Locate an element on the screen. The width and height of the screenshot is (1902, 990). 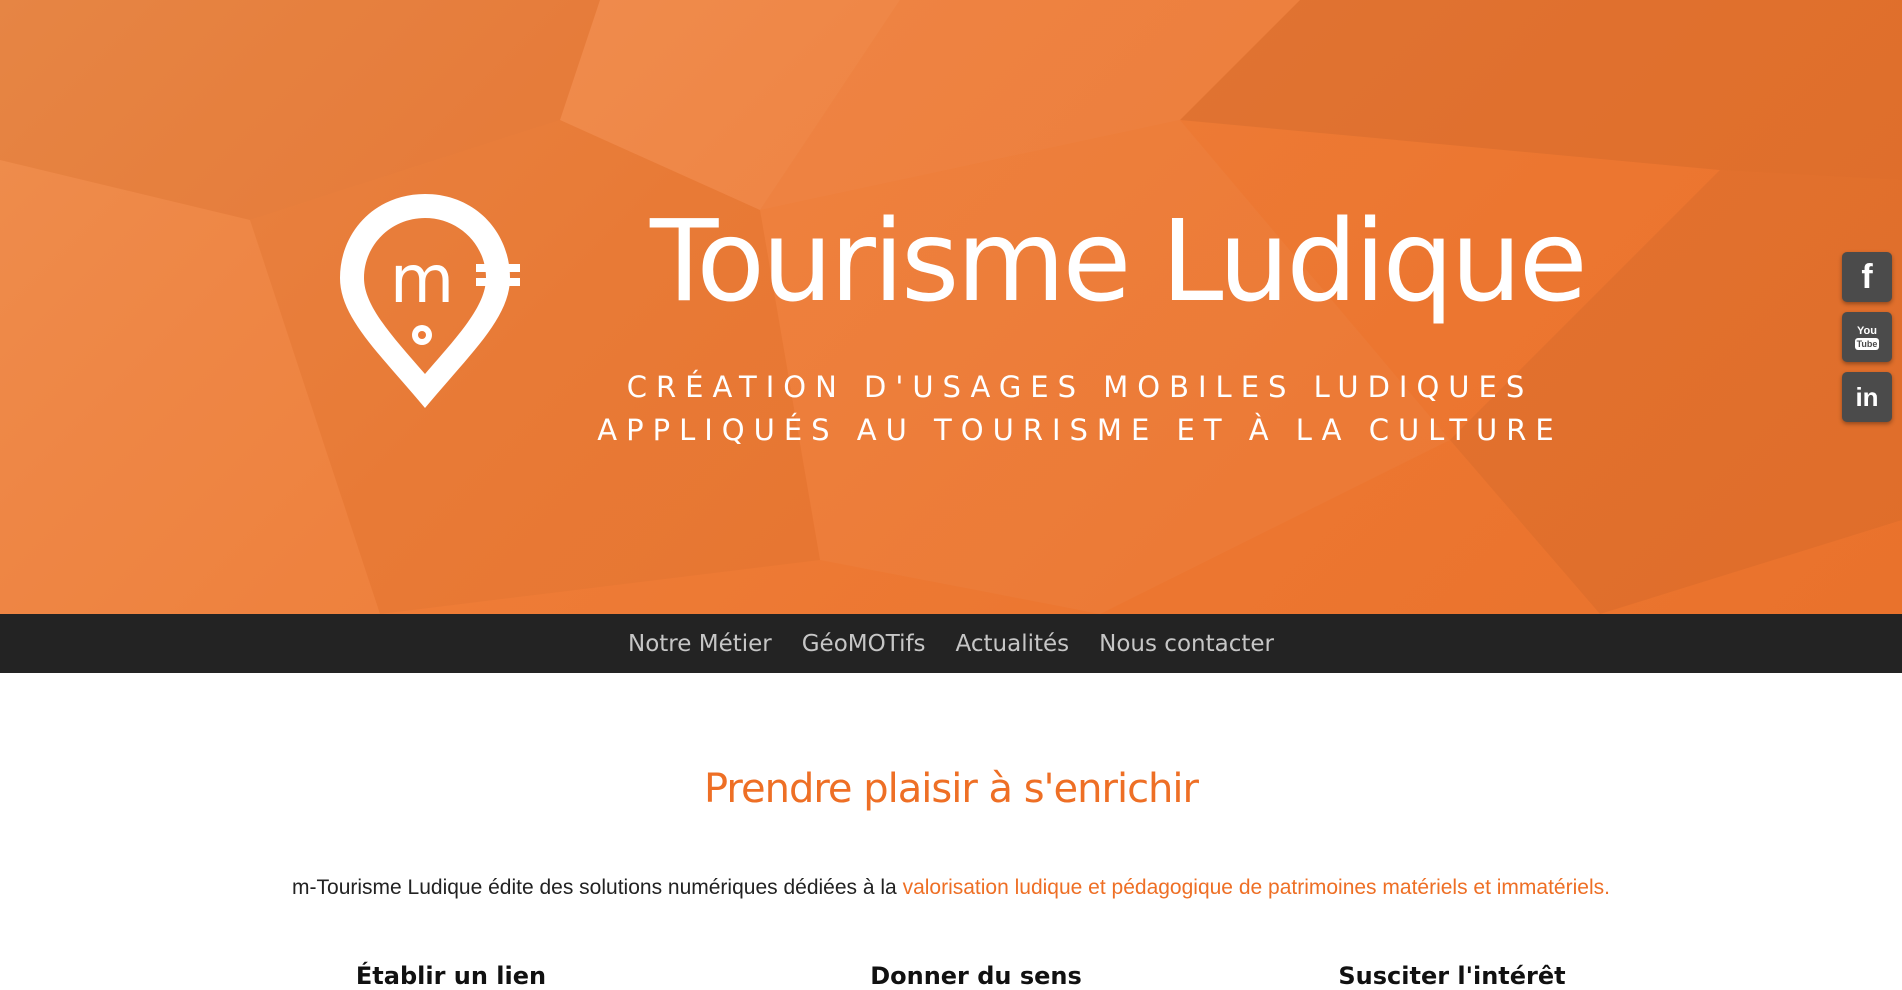
tagline-line-2: APPLIQUÉS AU TOURISME ET À LA CULTURE is located at coordinates (1080, 430).